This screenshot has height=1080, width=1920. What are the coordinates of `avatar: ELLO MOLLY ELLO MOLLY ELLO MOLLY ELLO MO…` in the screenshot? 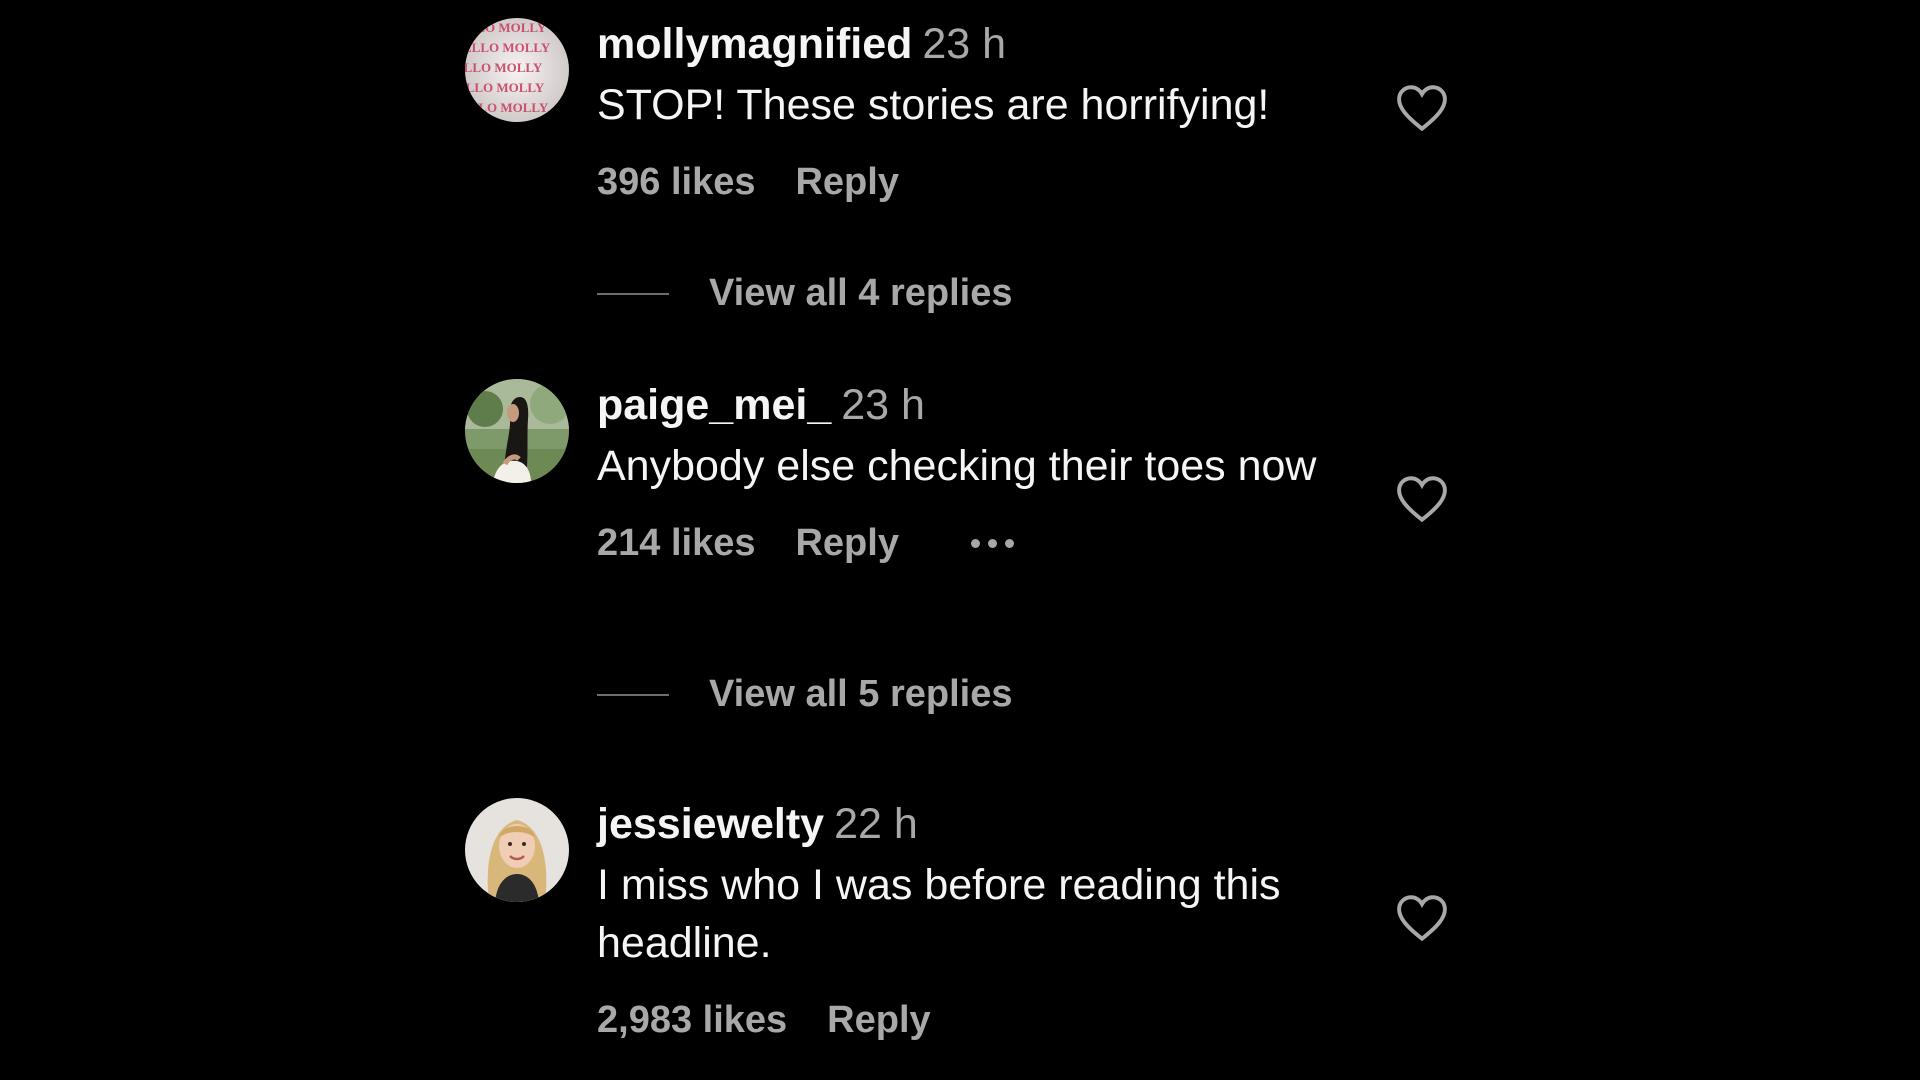 It's located at (517, 70).